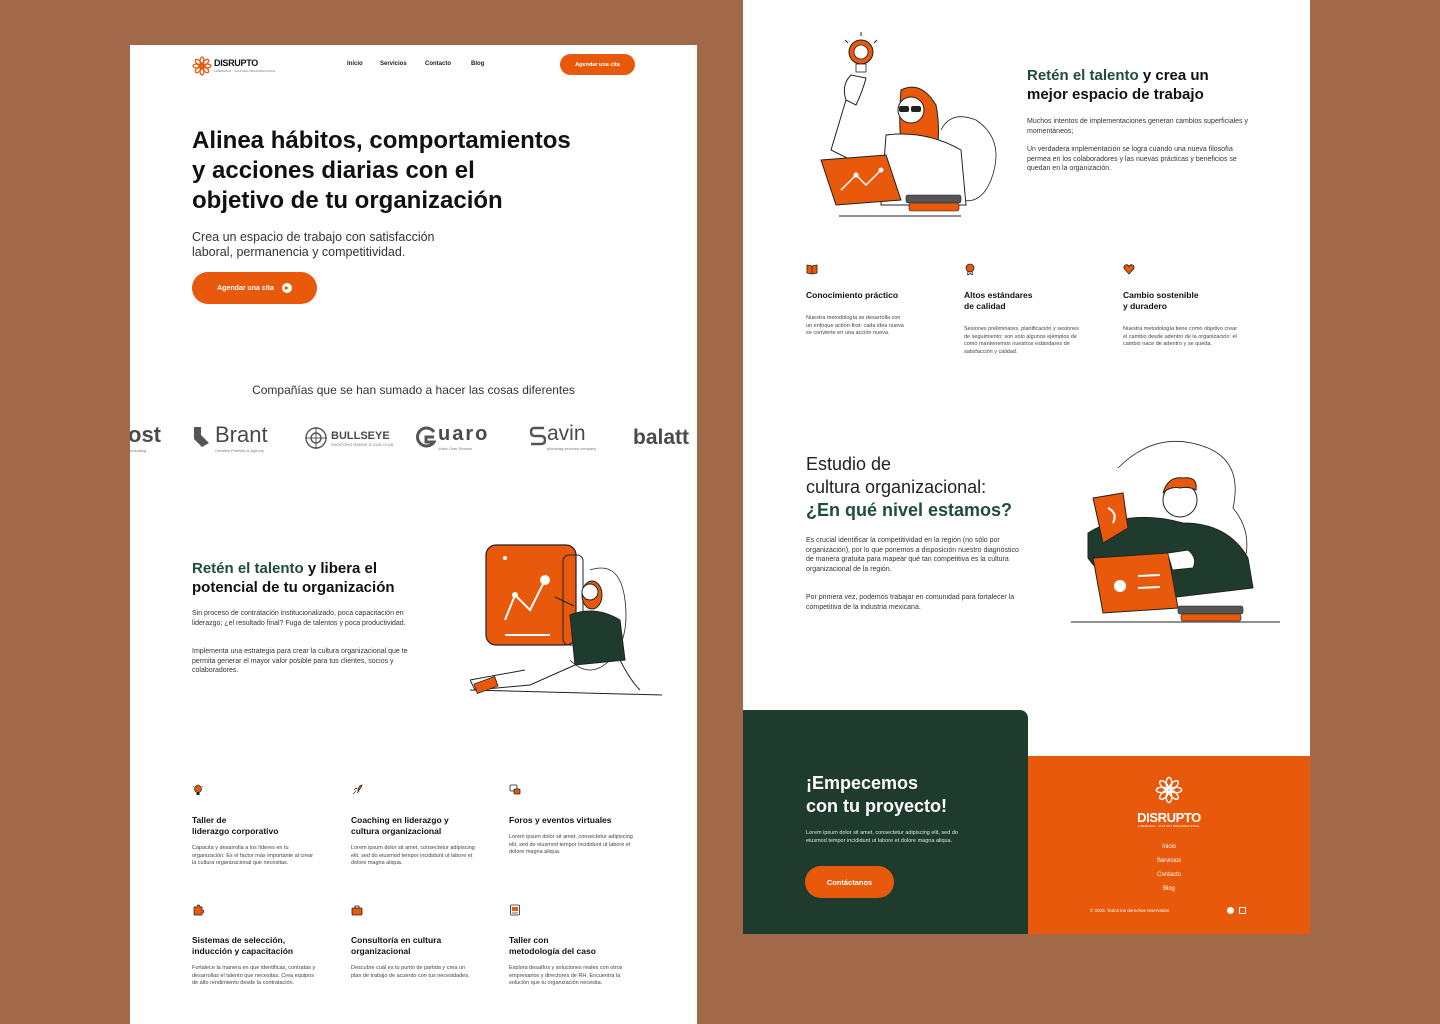 The image size is (1440, 1024). I want to click on hero-title-line3: objetivo de tu organización, so click(347, 200).